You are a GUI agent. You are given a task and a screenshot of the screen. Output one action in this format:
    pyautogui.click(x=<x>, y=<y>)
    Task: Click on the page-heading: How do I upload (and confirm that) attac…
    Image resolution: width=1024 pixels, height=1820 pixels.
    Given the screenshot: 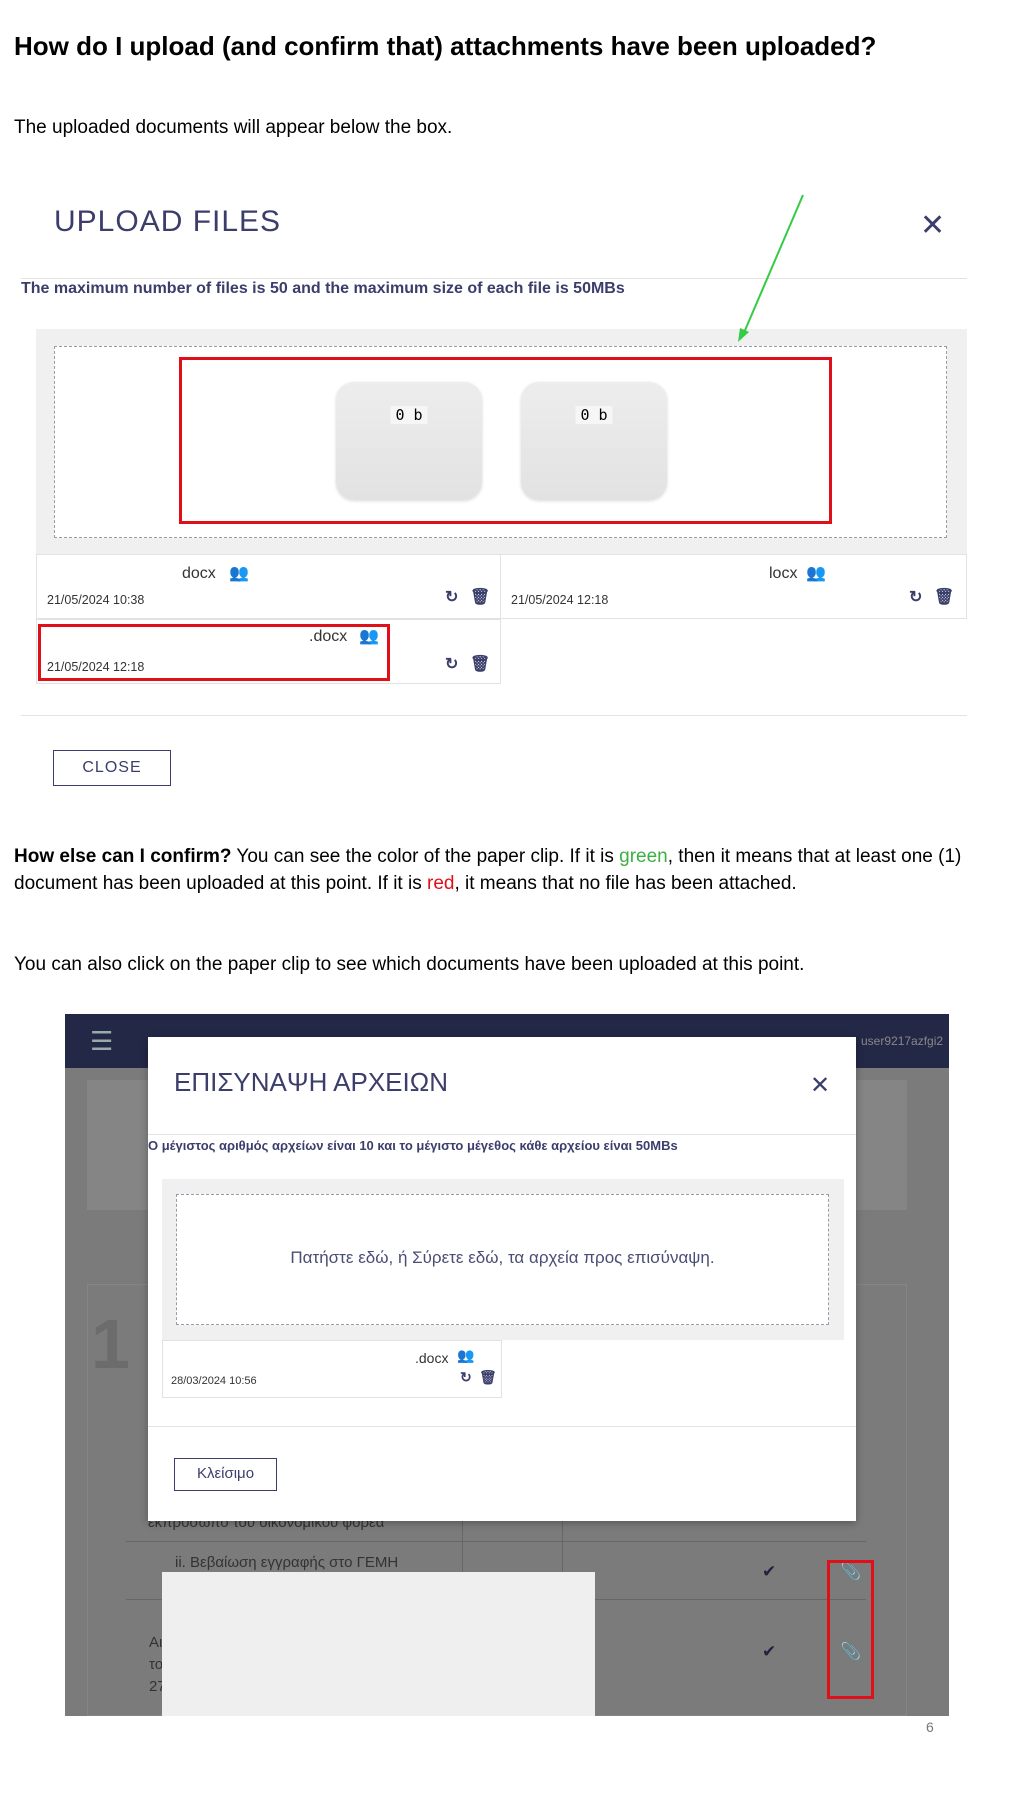 What is the action you would take?
    pyautogui.click(x=445, y=46)
    